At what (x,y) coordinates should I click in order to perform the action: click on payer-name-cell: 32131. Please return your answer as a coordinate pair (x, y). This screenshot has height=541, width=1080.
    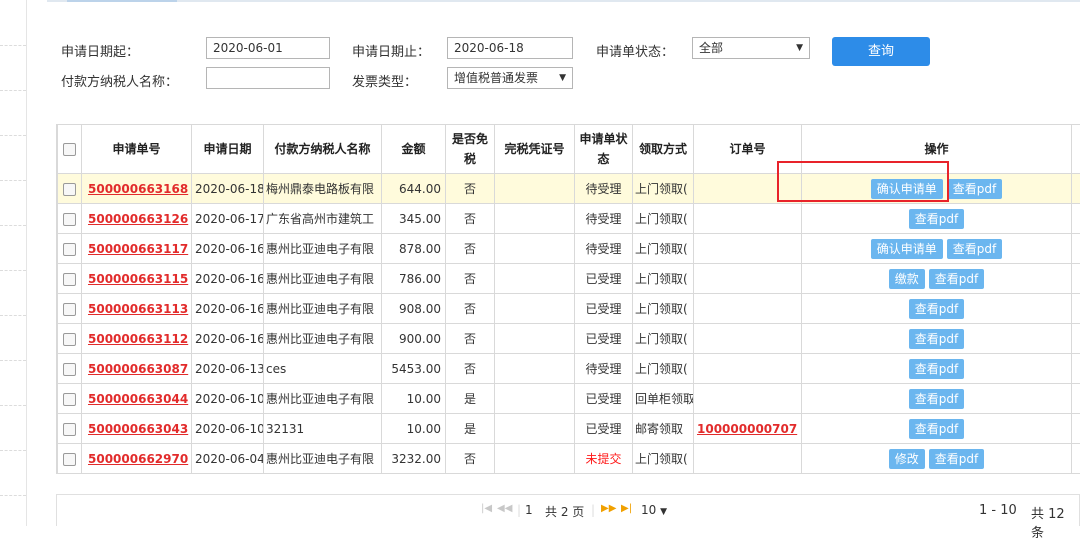
    Looking at the image, I should click on (323, 429).